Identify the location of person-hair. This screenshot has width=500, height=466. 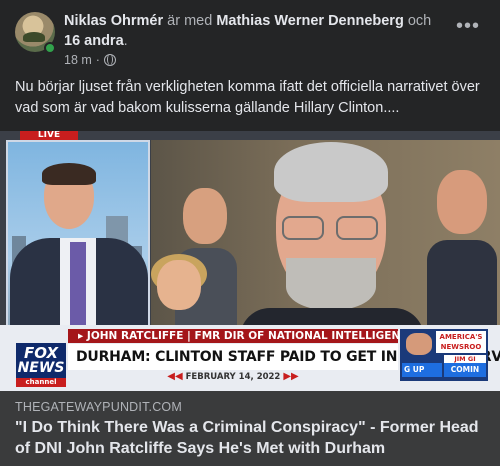
(69, 174).